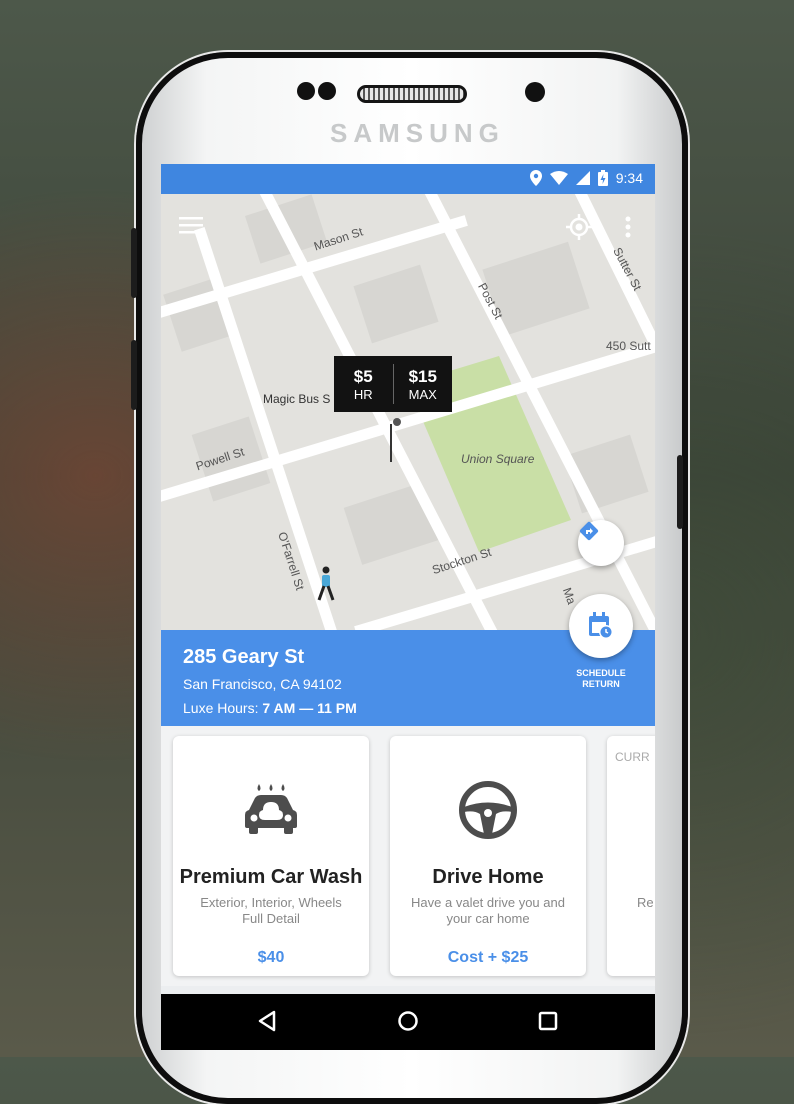  I want to click on home-icon, so click(408, 1021).